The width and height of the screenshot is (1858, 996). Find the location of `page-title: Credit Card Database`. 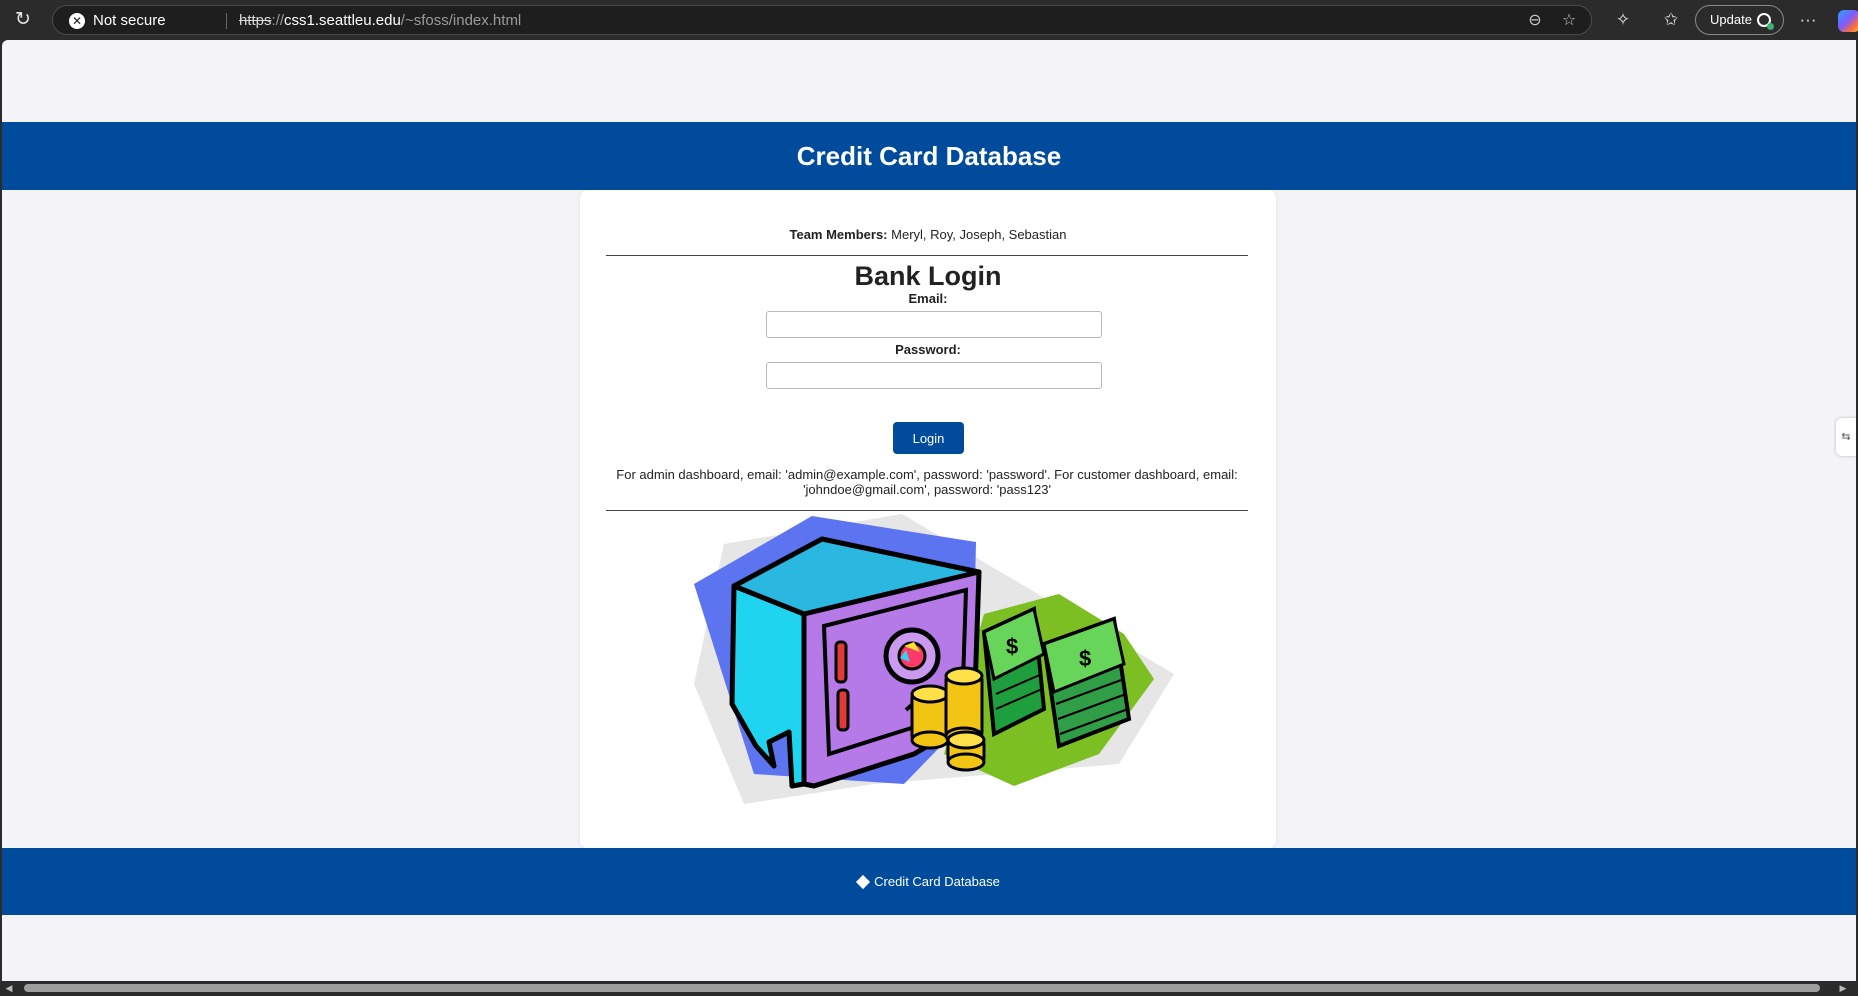

page-title: Credit Card Database is located at coordinates (929, 156).